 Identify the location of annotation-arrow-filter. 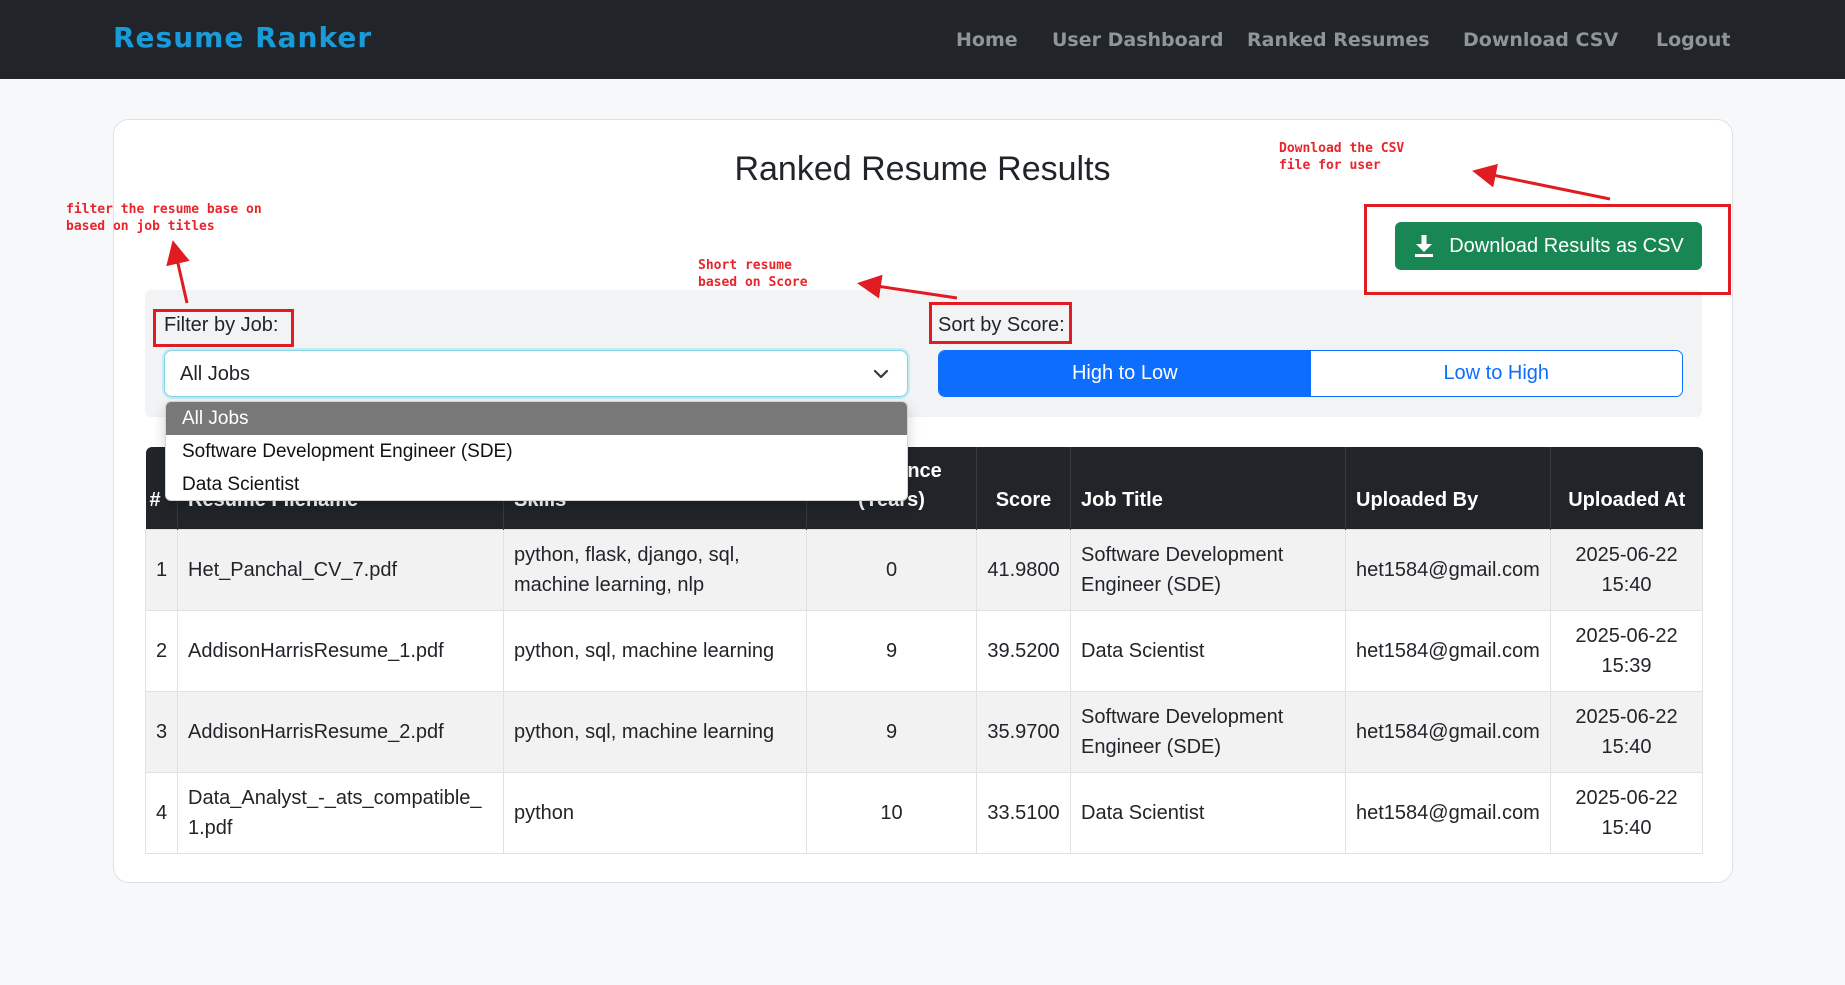
(178, 272).